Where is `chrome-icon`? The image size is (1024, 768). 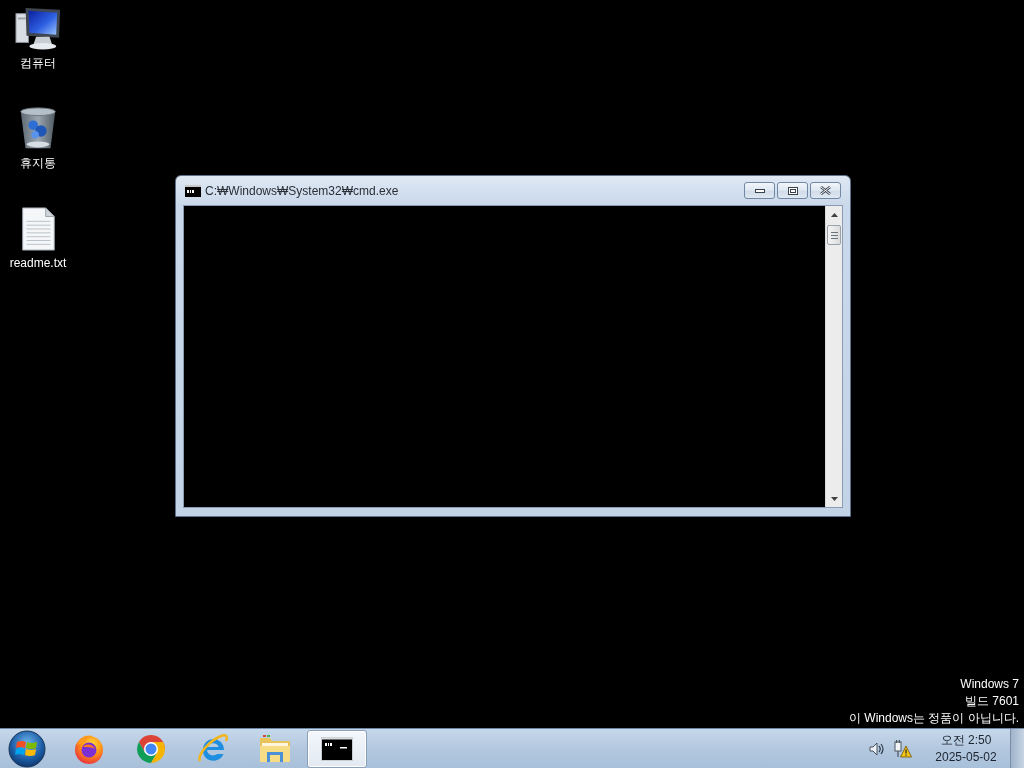 chrome-icon is located at coordinates (151, 748).